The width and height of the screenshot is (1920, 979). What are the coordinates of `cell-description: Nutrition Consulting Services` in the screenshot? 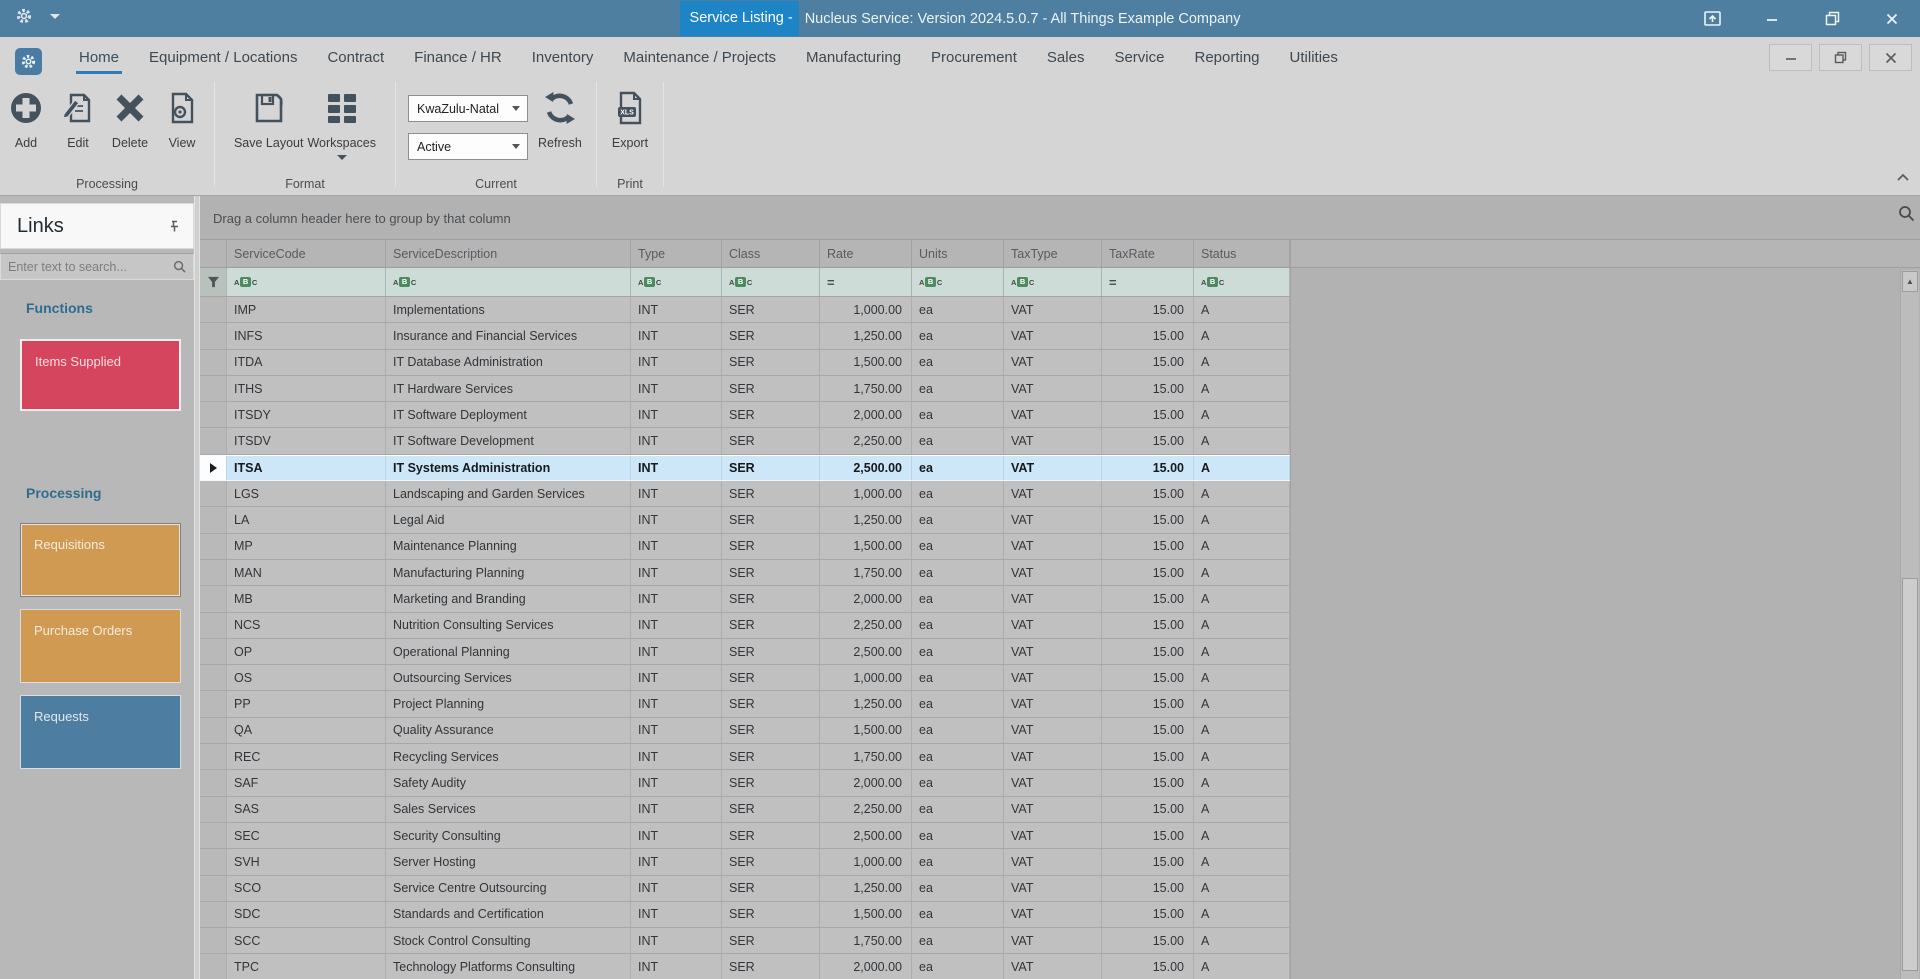 It's located at (508, 625).